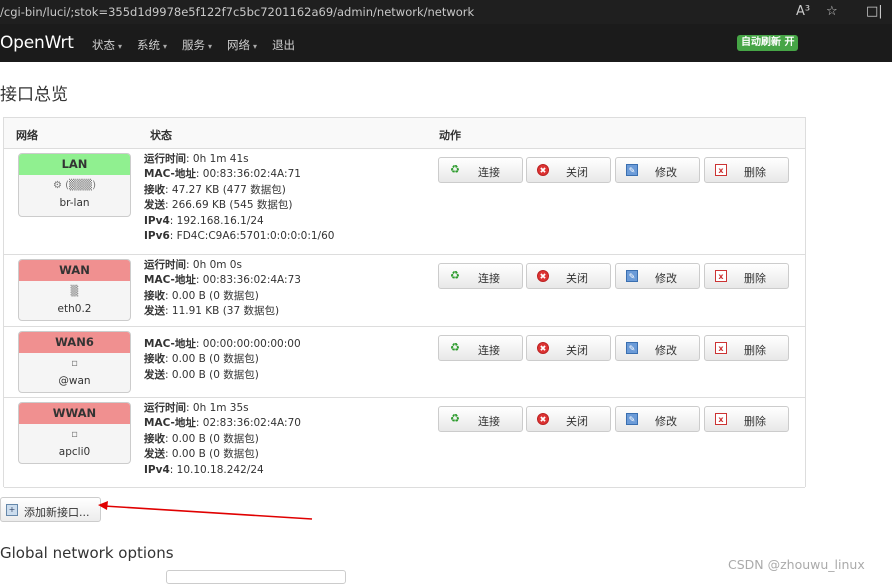 Image resolution: width=892 pixels, height=584 pixels. Describe the element at coordinates (215, 359) in the screenshot. I see `status-value: 0.00 B (0 数据包)` at that location.